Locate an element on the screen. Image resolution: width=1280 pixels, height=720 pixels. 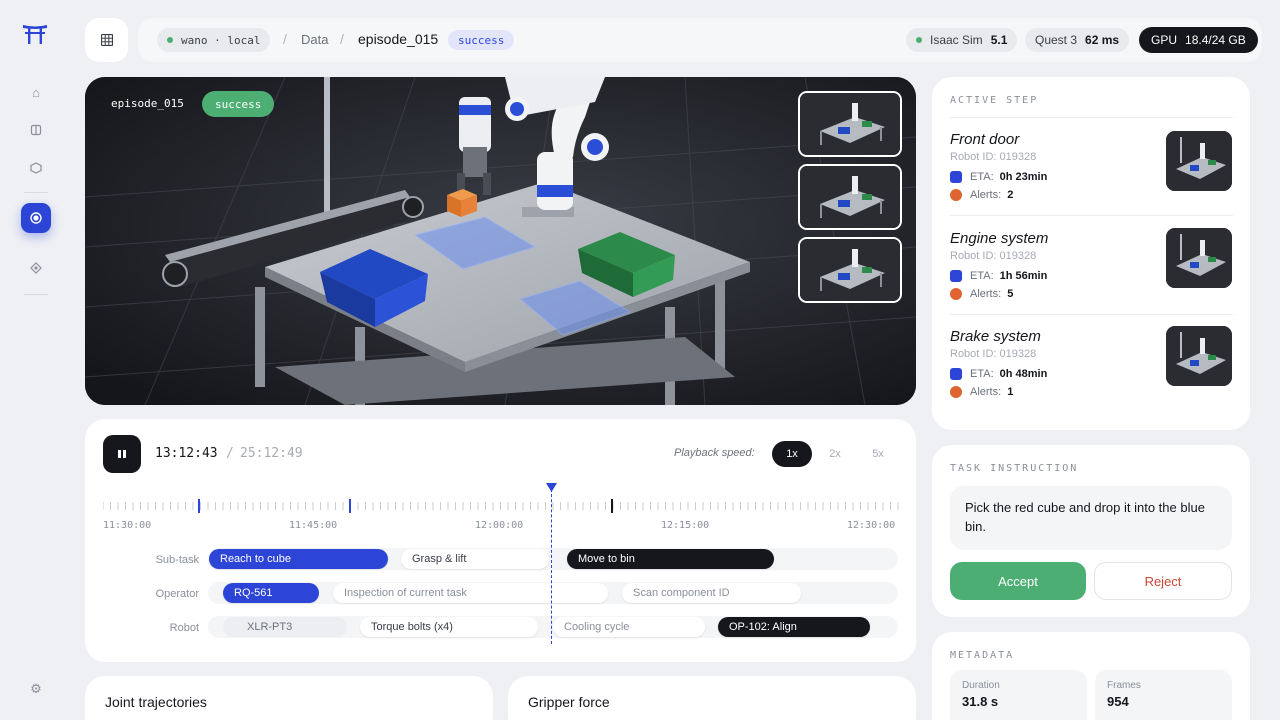
isaac-sim-chip: Isaac Sim 5.1 is located at coordinates (962, 40).